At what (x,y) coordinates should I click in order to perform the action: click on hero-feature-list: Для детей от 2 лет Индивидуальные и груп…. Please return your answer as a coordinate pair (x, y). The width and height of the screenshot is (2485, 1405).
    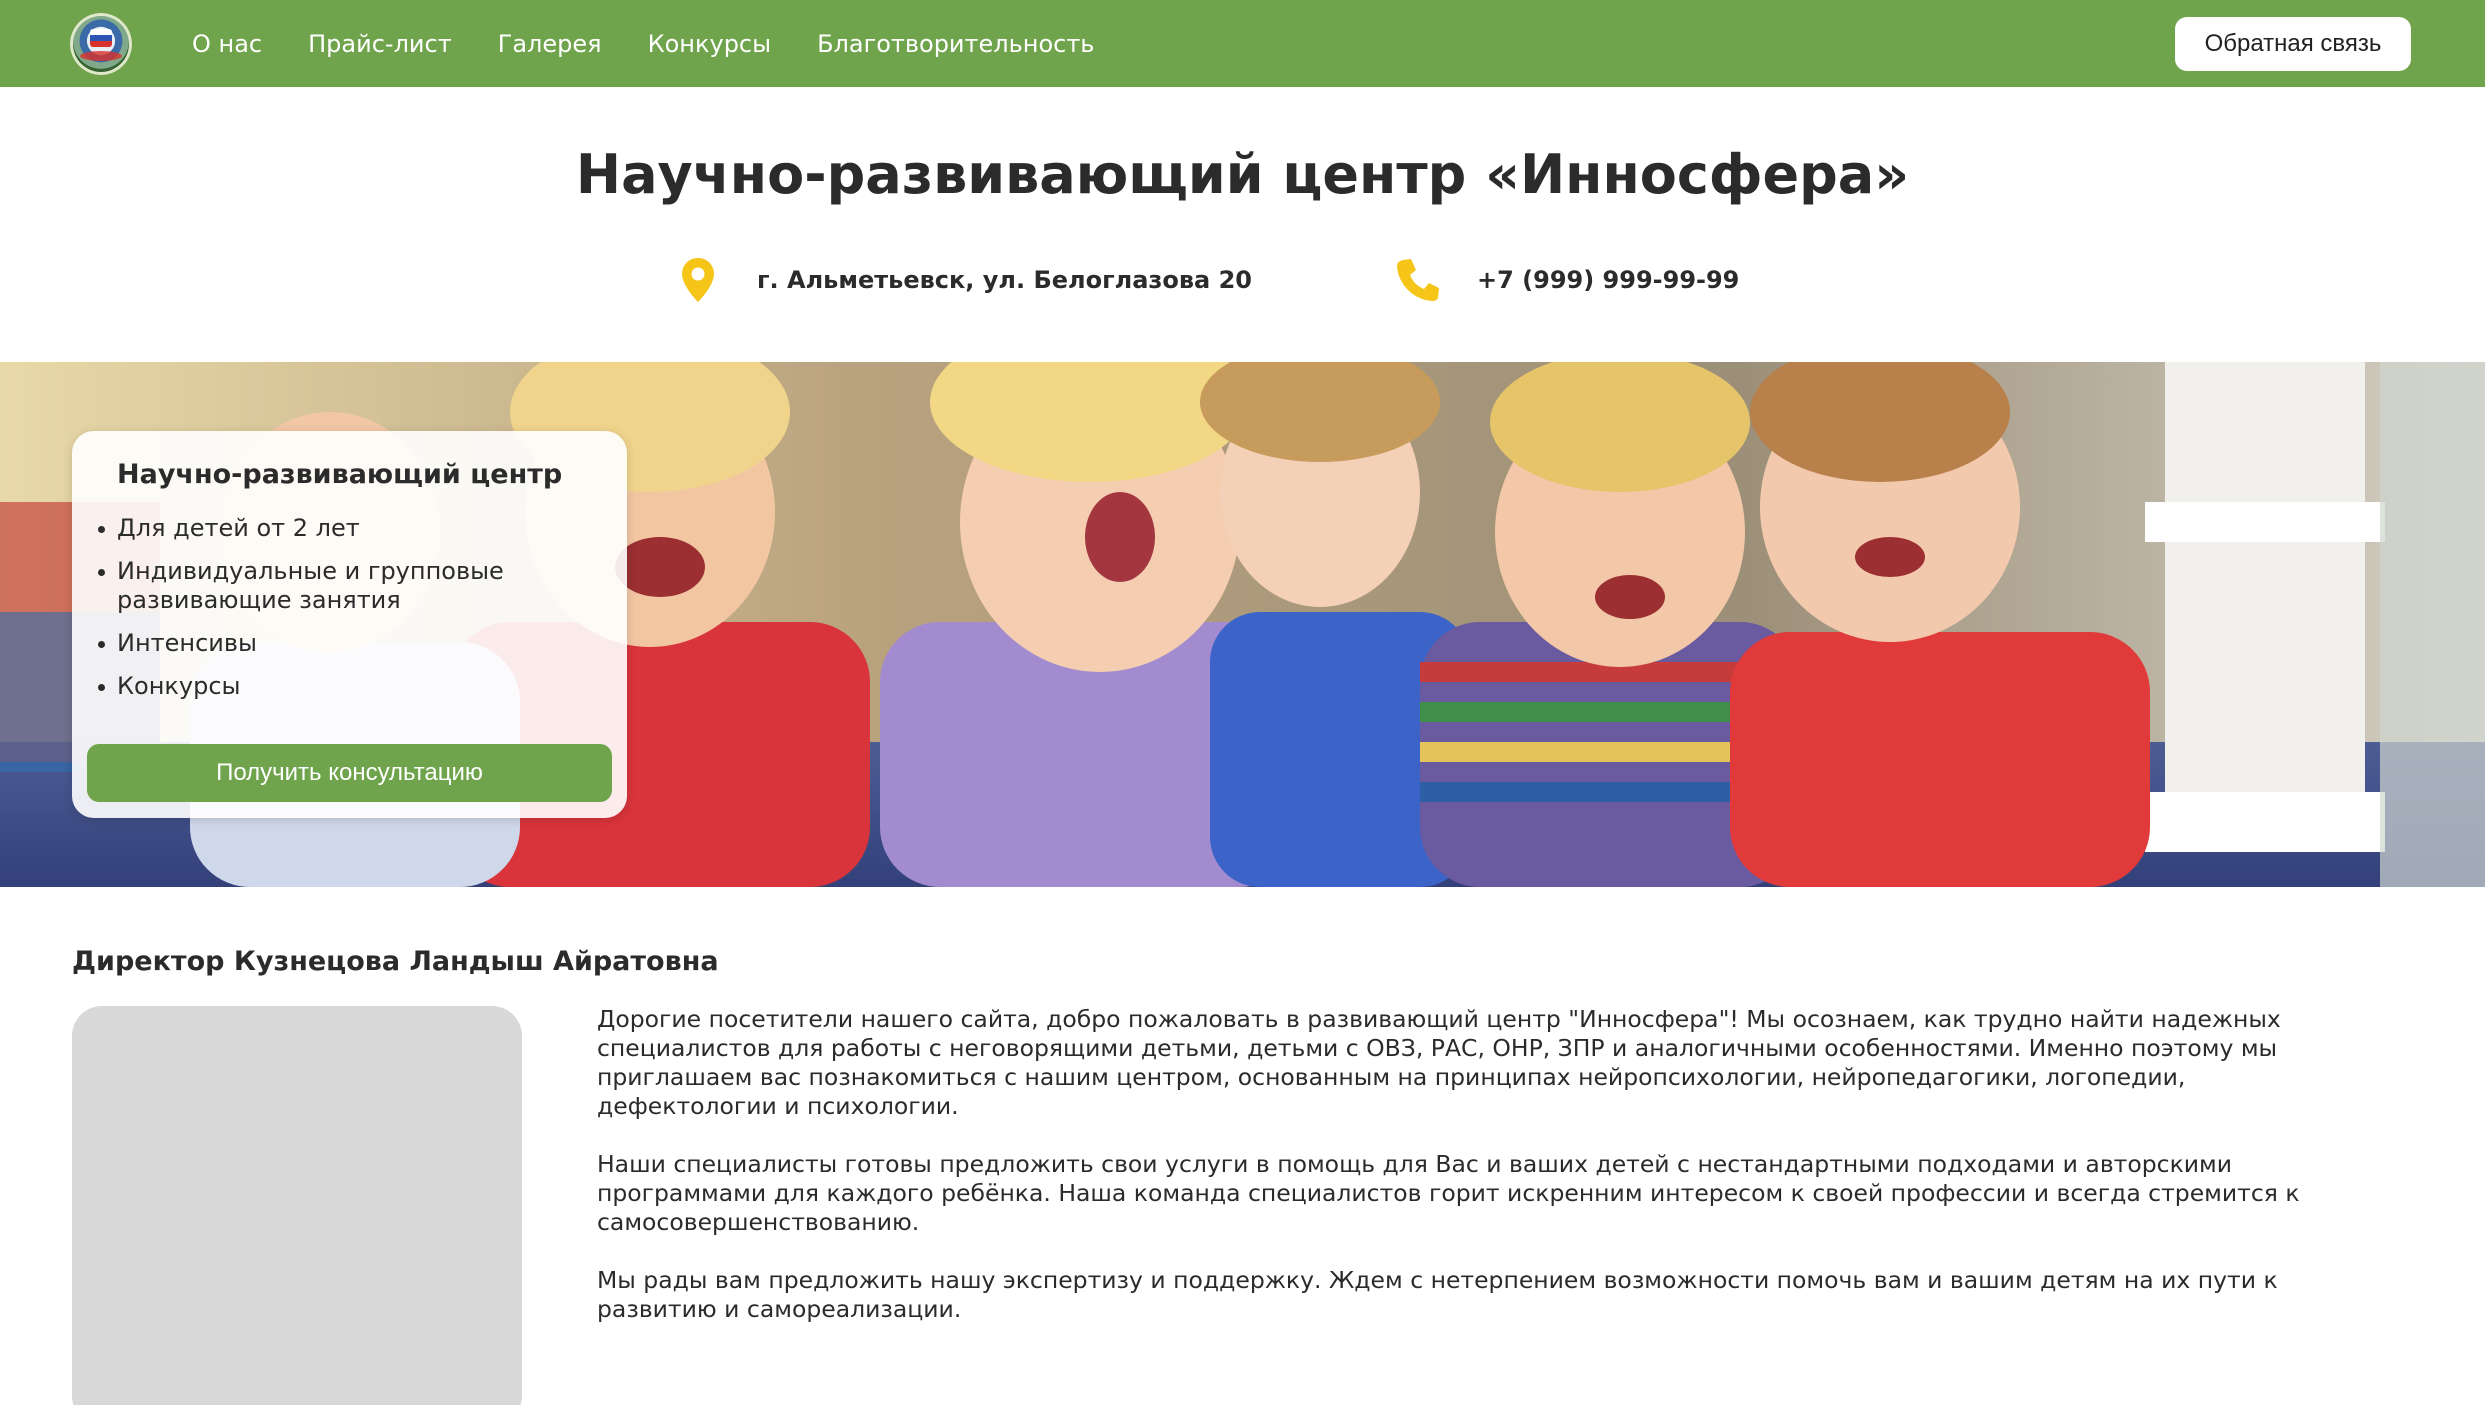
    Looking at the image, I should click on (362, 607).